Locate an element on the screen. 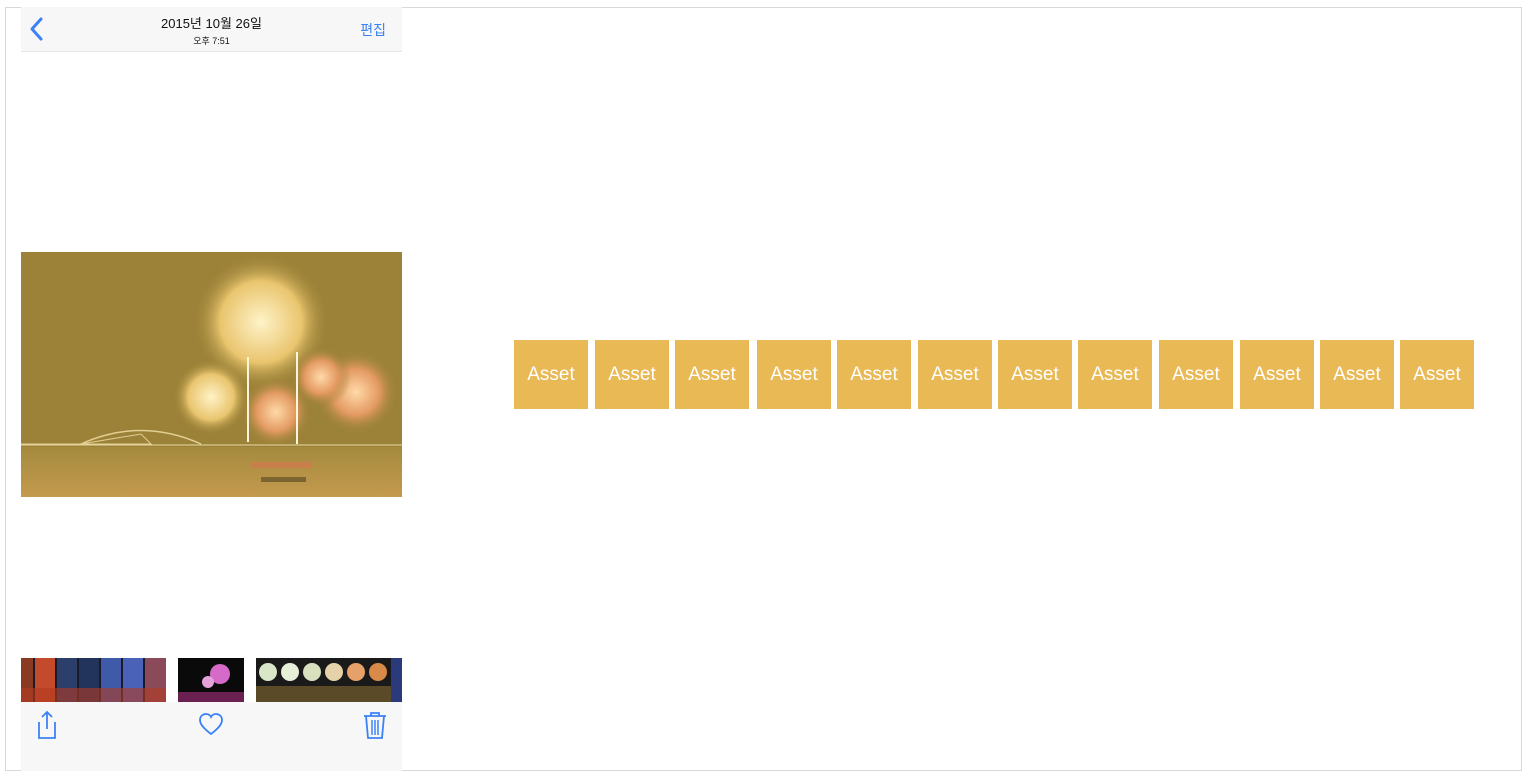 The image size is (1526, 784). navigation-bar: 2015년 10월 26일 오후 7:51 편집 is located at coordinates (211, 29).